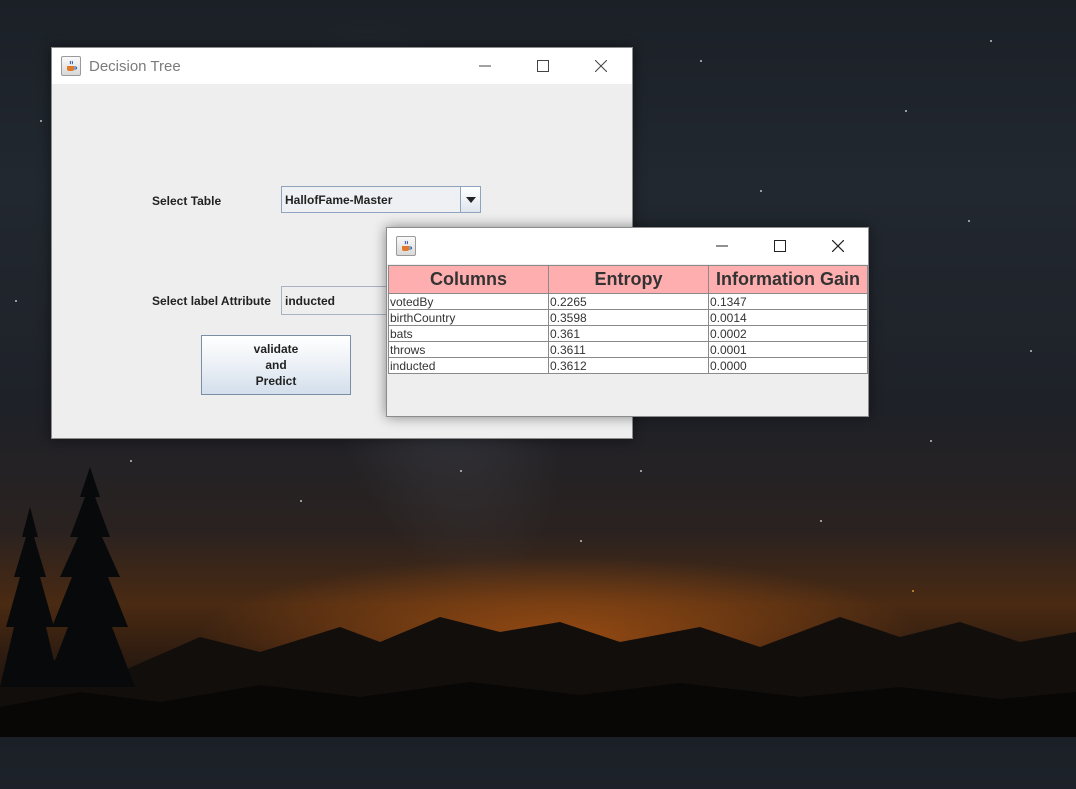 This screenshot has width=1076, height=789. I want to click on cell-entropy: 0.361, so click(628, 333).